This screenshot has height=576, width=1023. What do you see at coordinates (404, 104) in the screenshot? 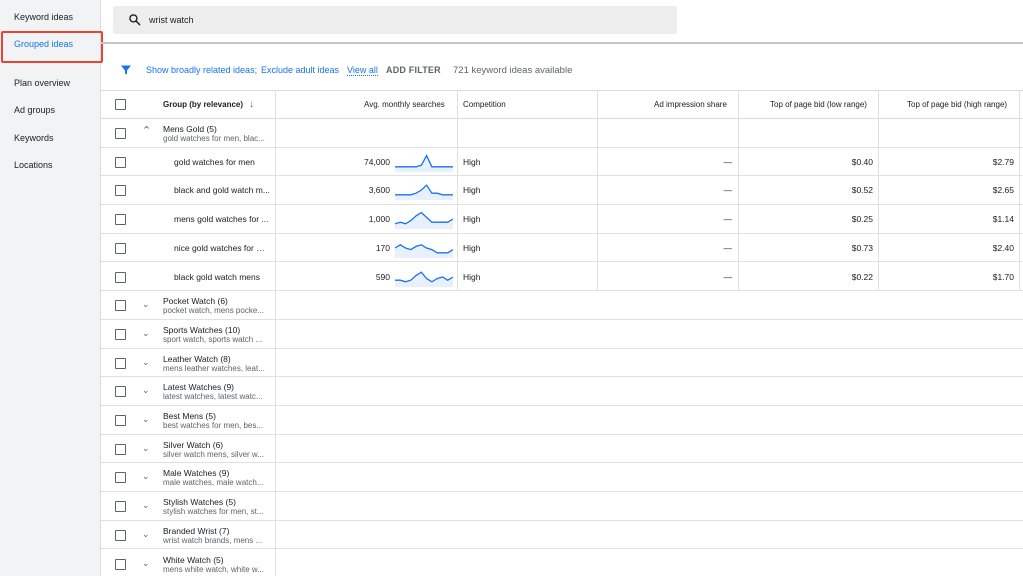
I see `header-searches: Avg. monthly searches` at bounding box center [404, 104].